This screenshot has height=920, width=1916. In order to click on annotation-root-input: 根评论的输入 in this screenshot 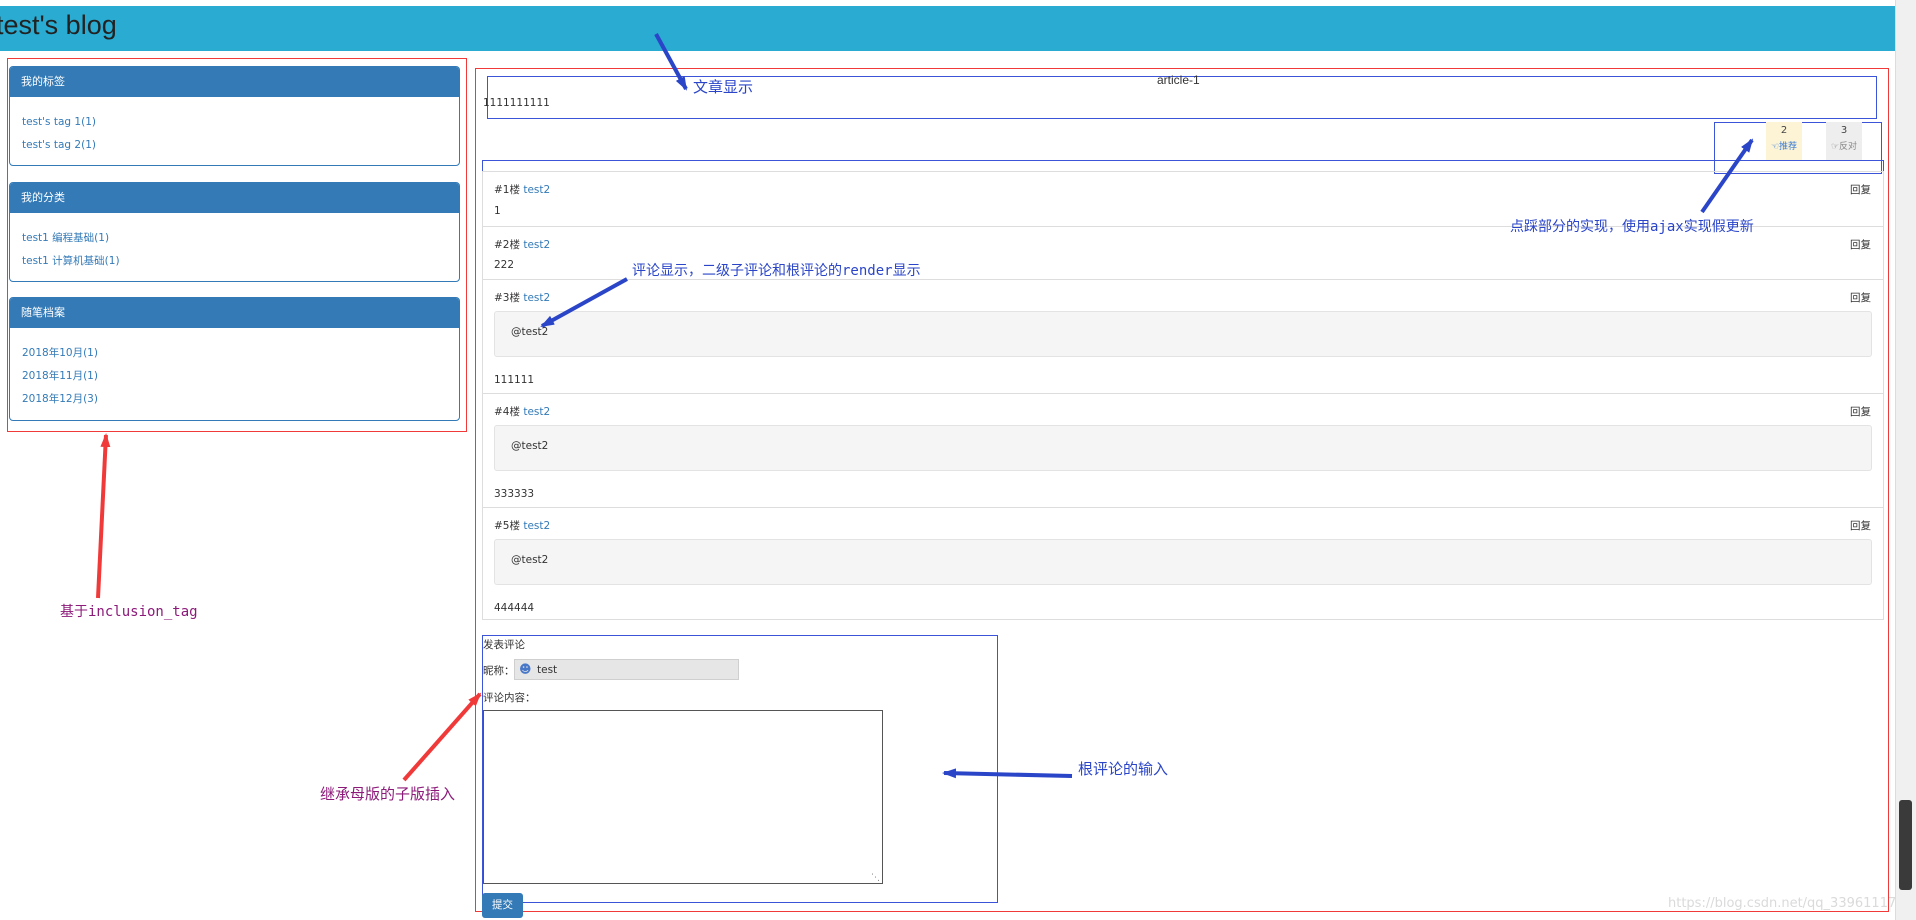, I will do `click(1123, 769)`.